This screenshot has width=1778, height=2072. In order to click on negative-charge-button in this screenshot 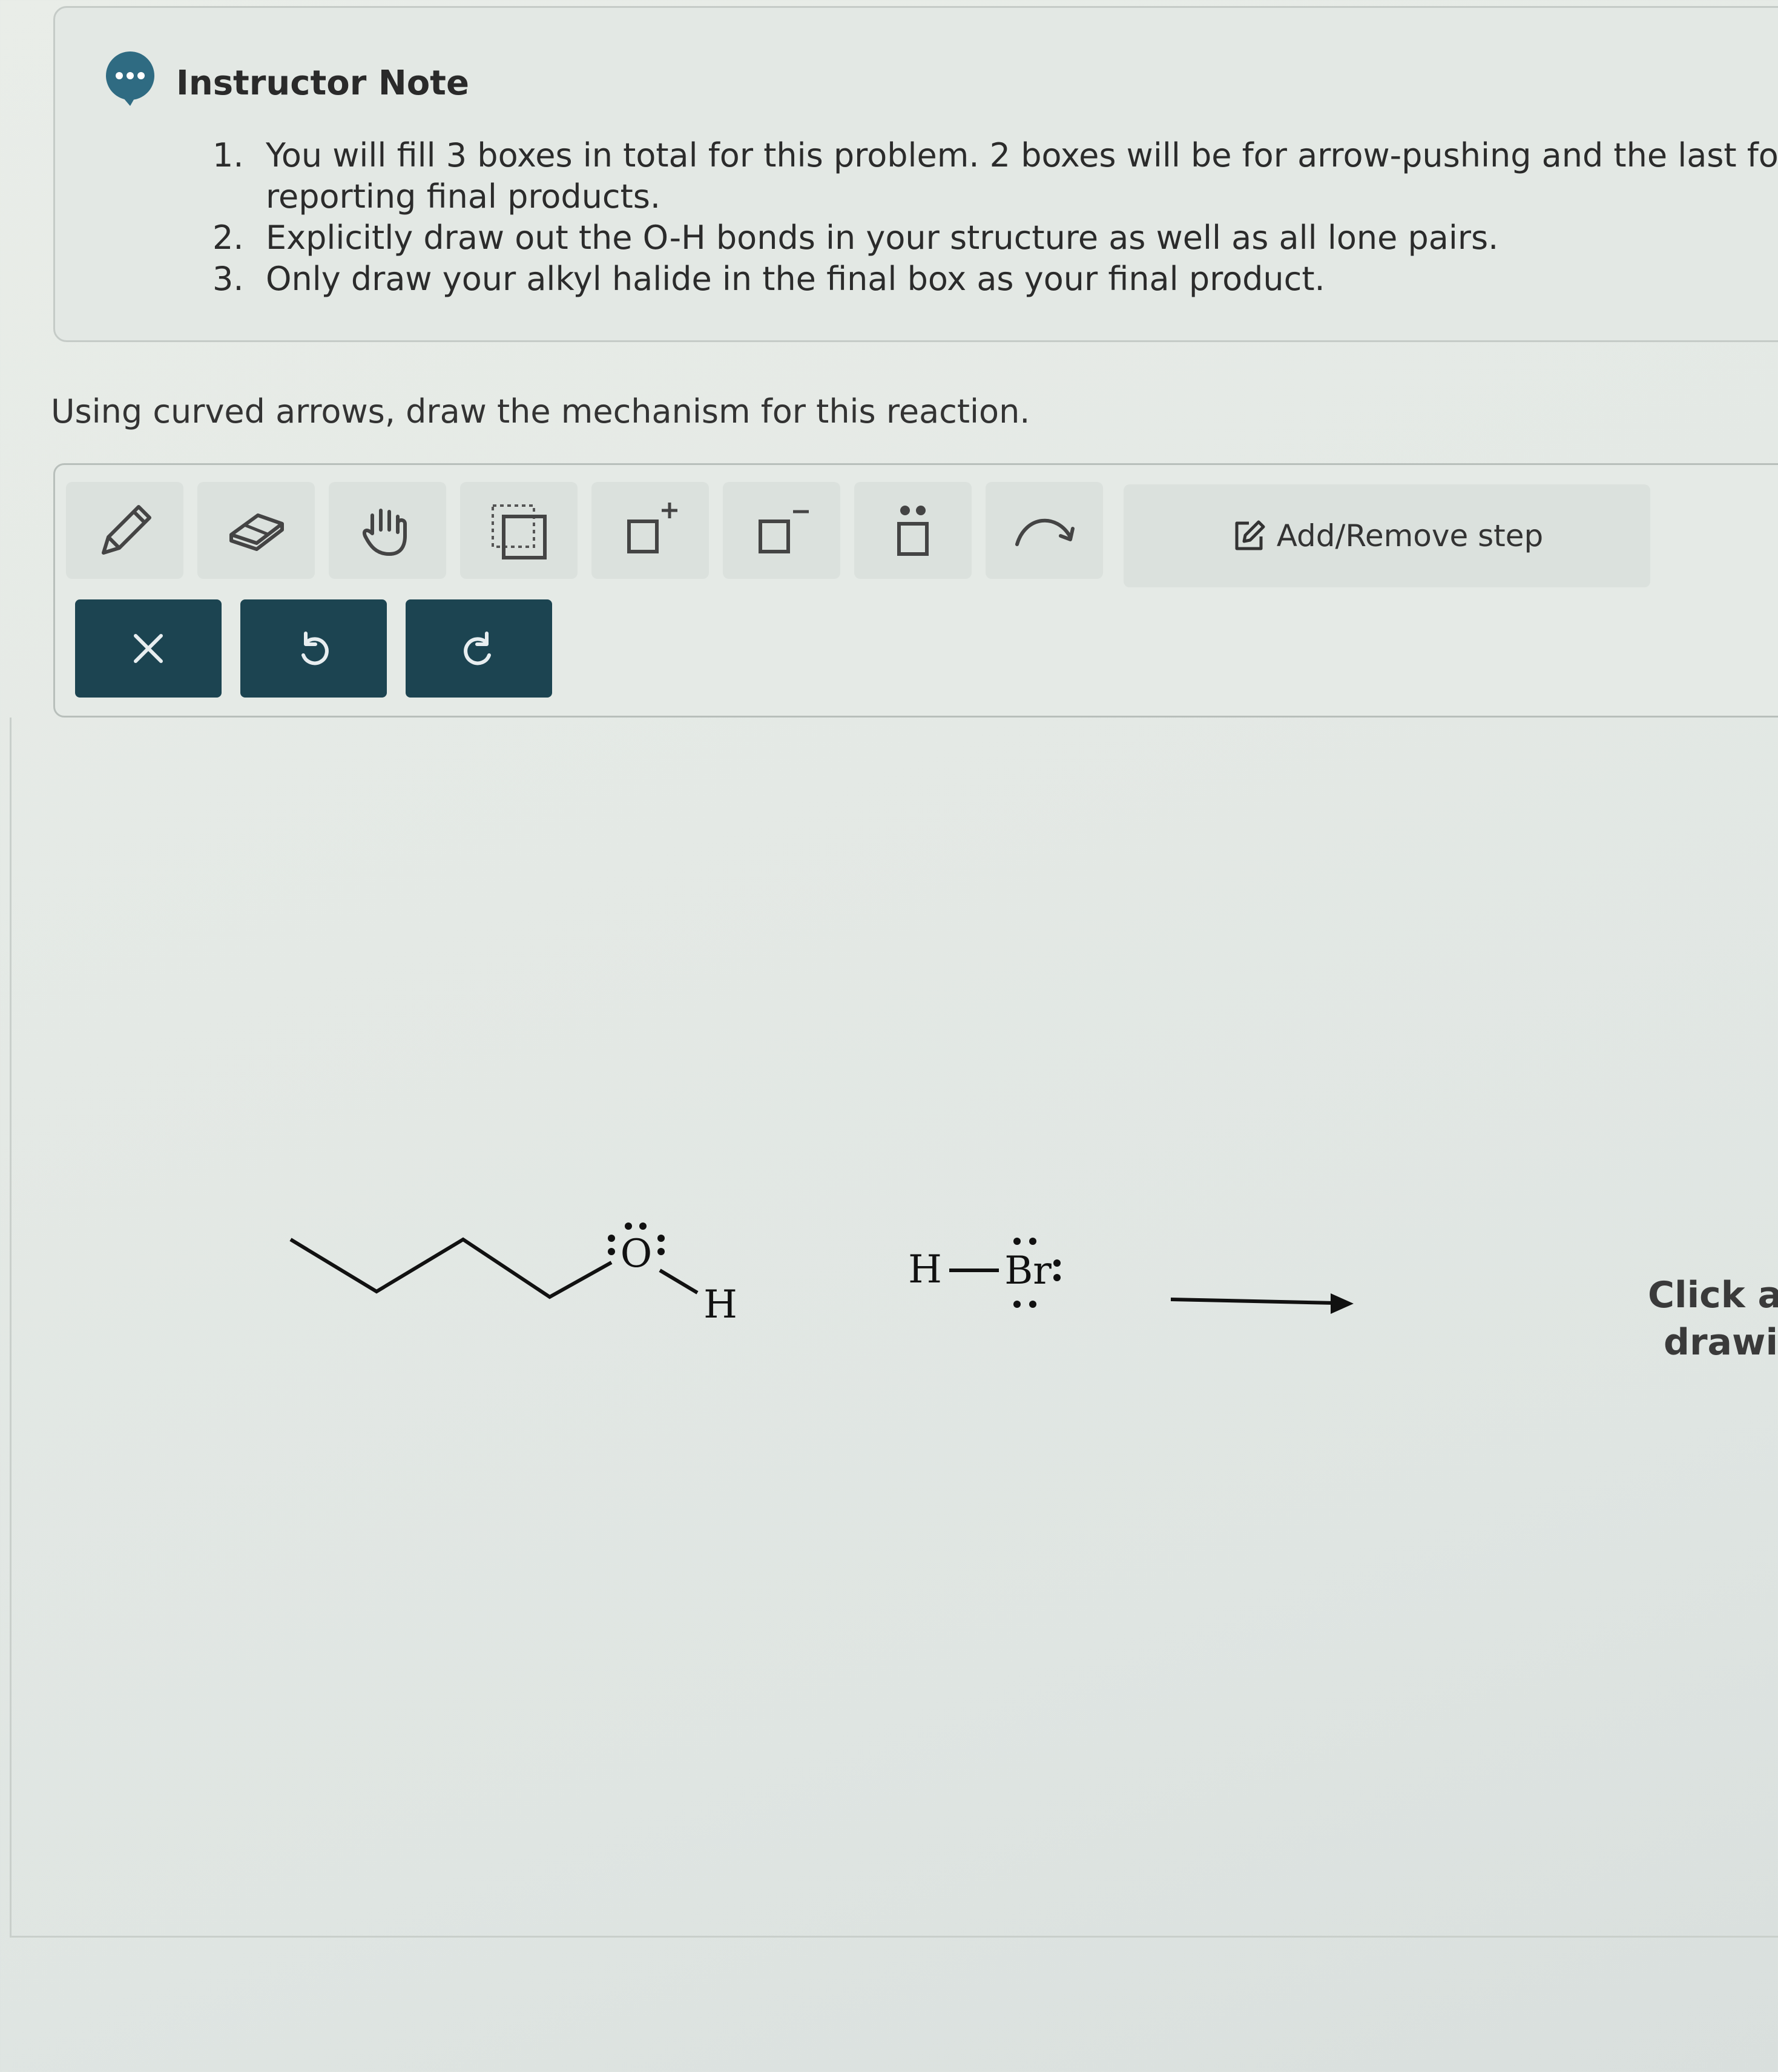, I will do `click(782, 530)`.